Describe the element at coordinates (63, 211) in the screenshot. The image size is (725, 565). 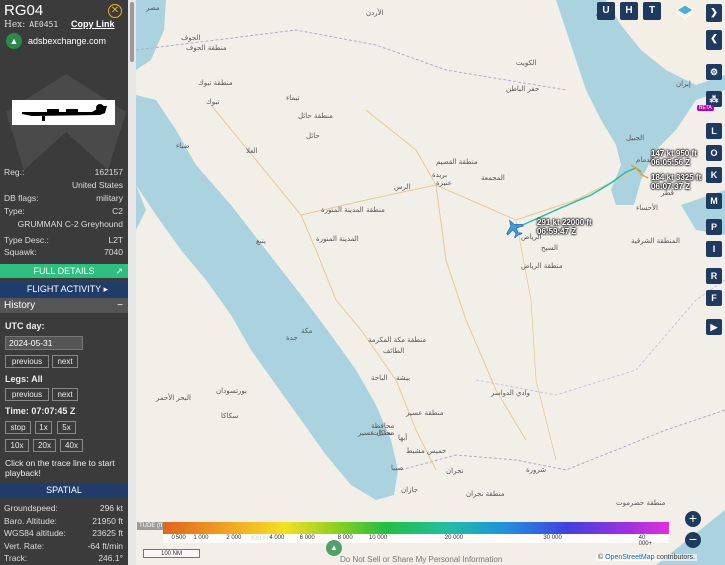
I see `type-row: Type: C2` at that location.